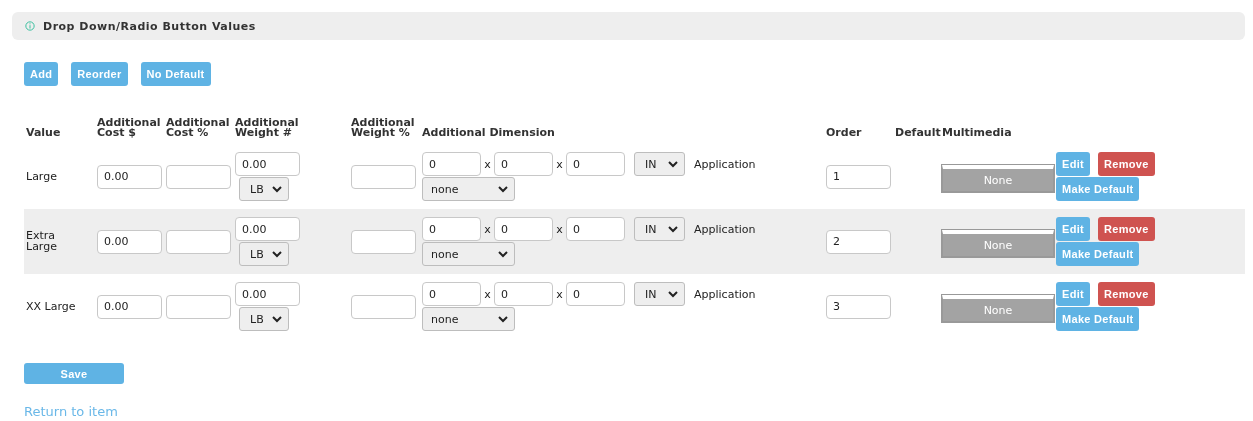 The height and width of the screenshot is (421, 1253). Describe the element at coordinates (42, 241) in the screenshot. I see `value-label: Extra Large` at that location.